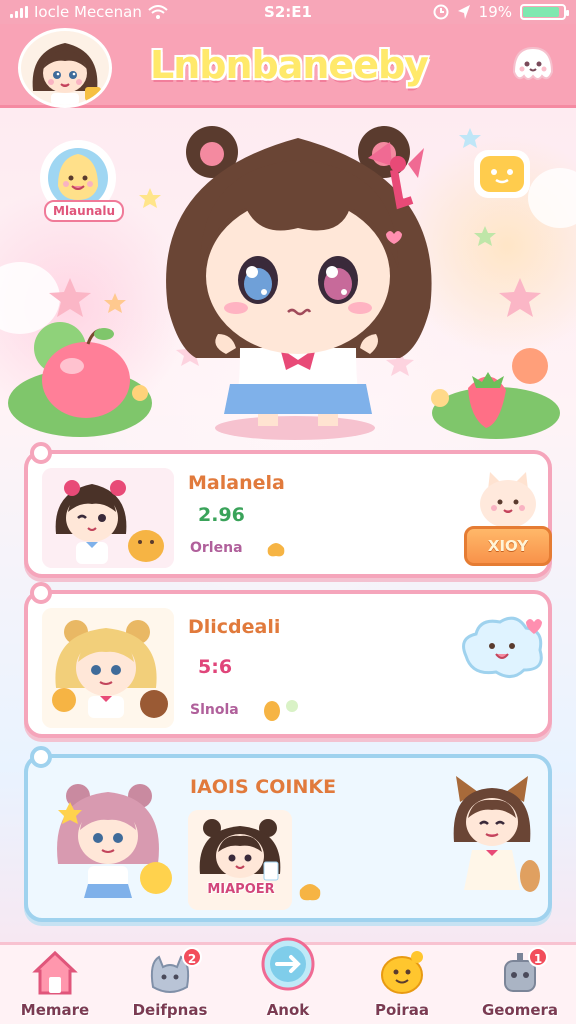  Describe the element at coordinates (241, 889) in the screenshot. I see `thumb-label: MIAPOER` at that location.